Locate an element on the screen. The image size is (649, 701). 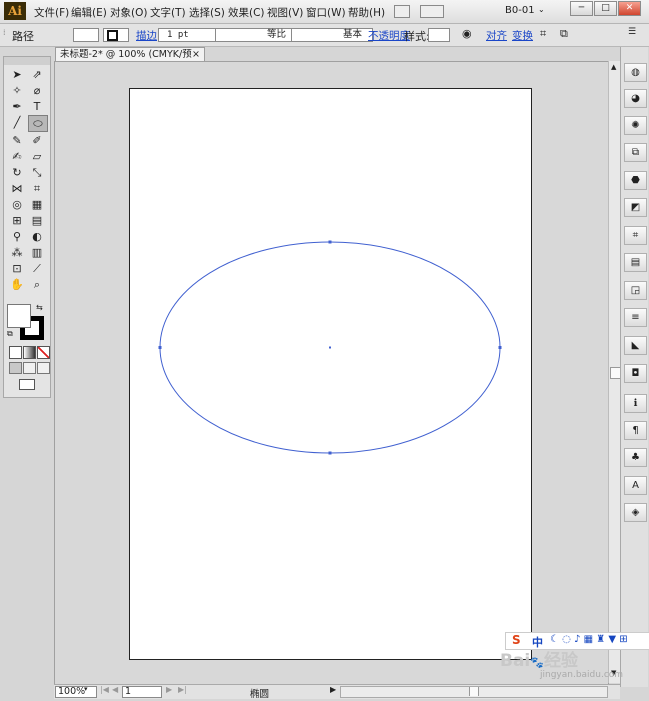
panel-dock: ◍ ◕ ✺ ⧉ ⬣ ◩ ⌗ ▤ ◲ ≡ ◣ ◘ ℹ ¶ ♣ A ◈ is located at coordinates (634, 367).